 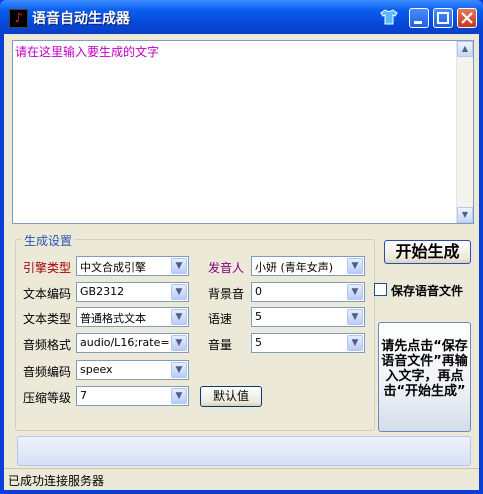 I want to click on progress-bar, so click(x=244, y=451).